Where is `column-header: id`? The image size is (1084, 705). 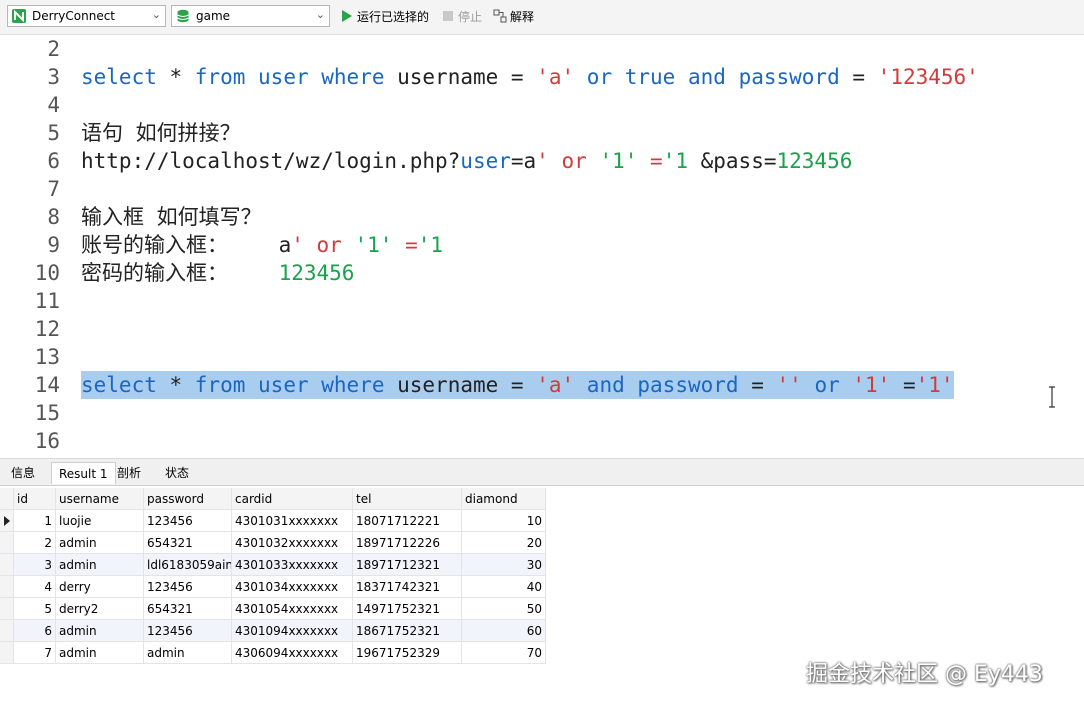 column-header: id is located at coordinates (35, 499).